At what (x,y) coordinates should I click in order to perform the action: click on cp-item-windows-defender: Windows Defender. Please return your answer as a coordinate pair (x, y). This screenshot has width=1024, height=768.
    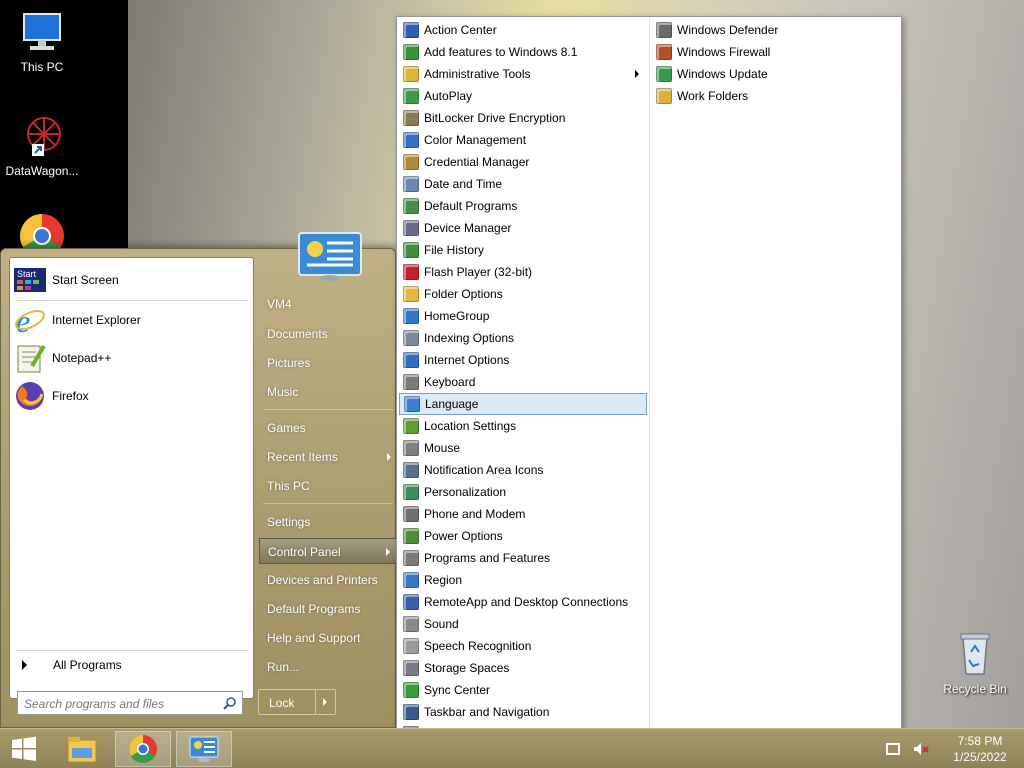
    Looking at the image, I should click on (775, 30).